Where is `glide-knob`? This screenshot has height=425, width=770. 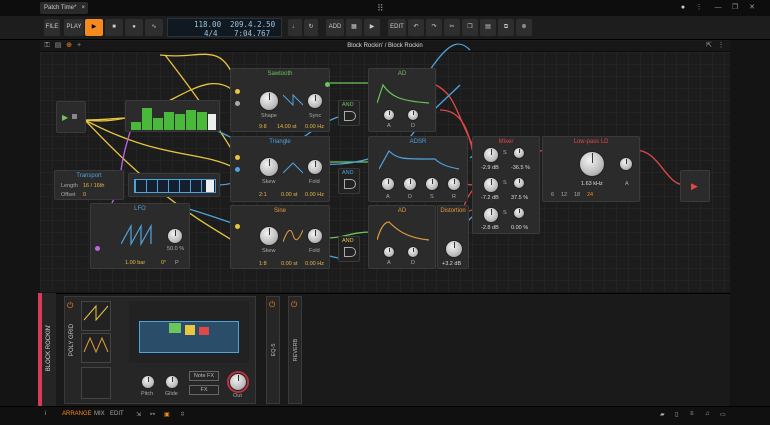
glide-knob is located at coordinates (172, 382).